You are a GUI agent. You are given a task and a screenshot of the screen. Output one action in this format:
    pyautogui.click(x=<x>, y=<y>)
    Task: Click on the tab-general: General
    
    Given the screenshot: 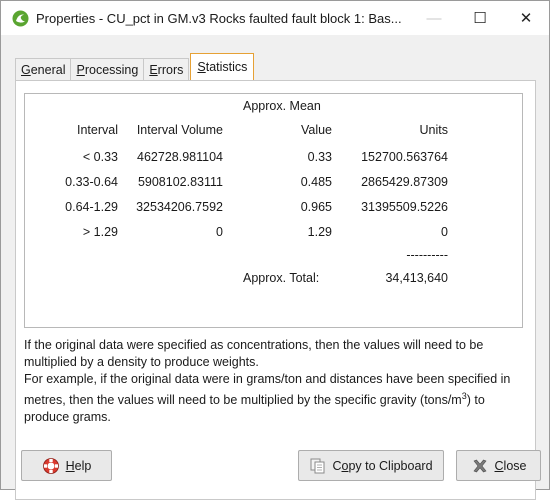 What is the action you would take?
    pyautogui.click(x=43, y=69)
    